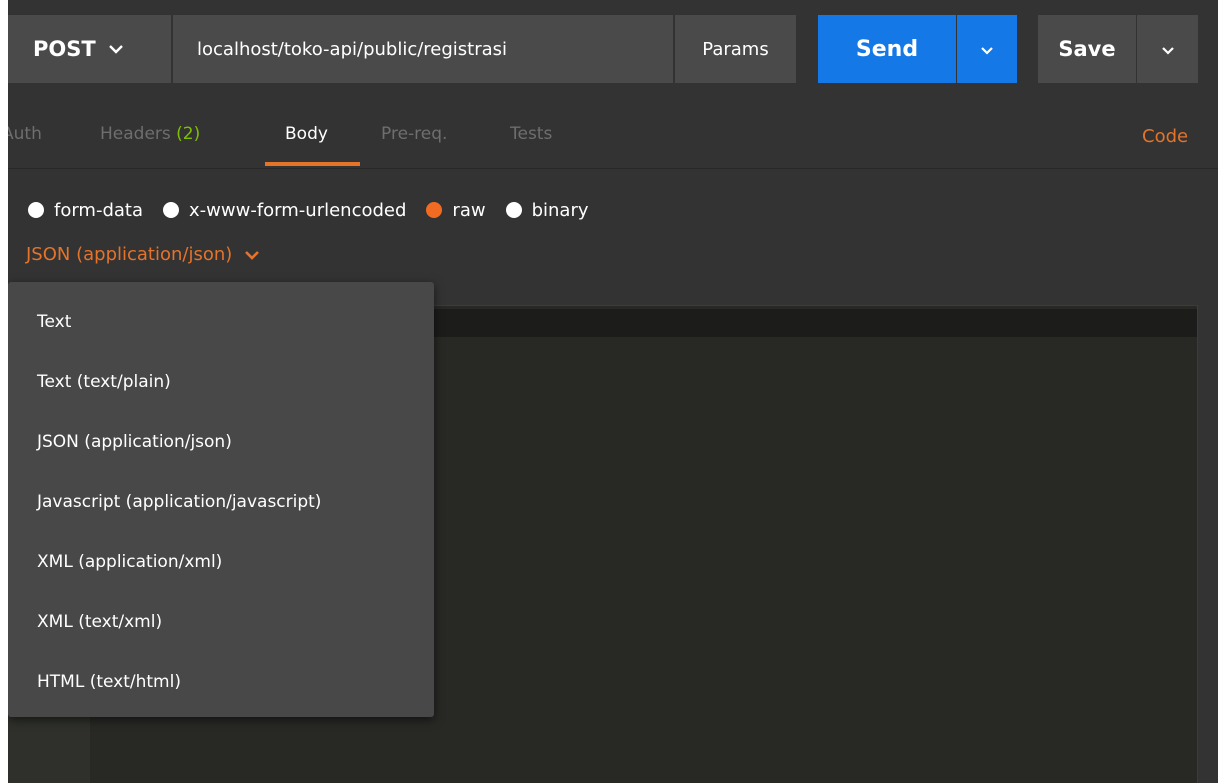  What do you see at coordinates (298, 210) in the screenshot?
I see `radio-label: x-www-form-urlencoded` at bounding box center [298, 210].